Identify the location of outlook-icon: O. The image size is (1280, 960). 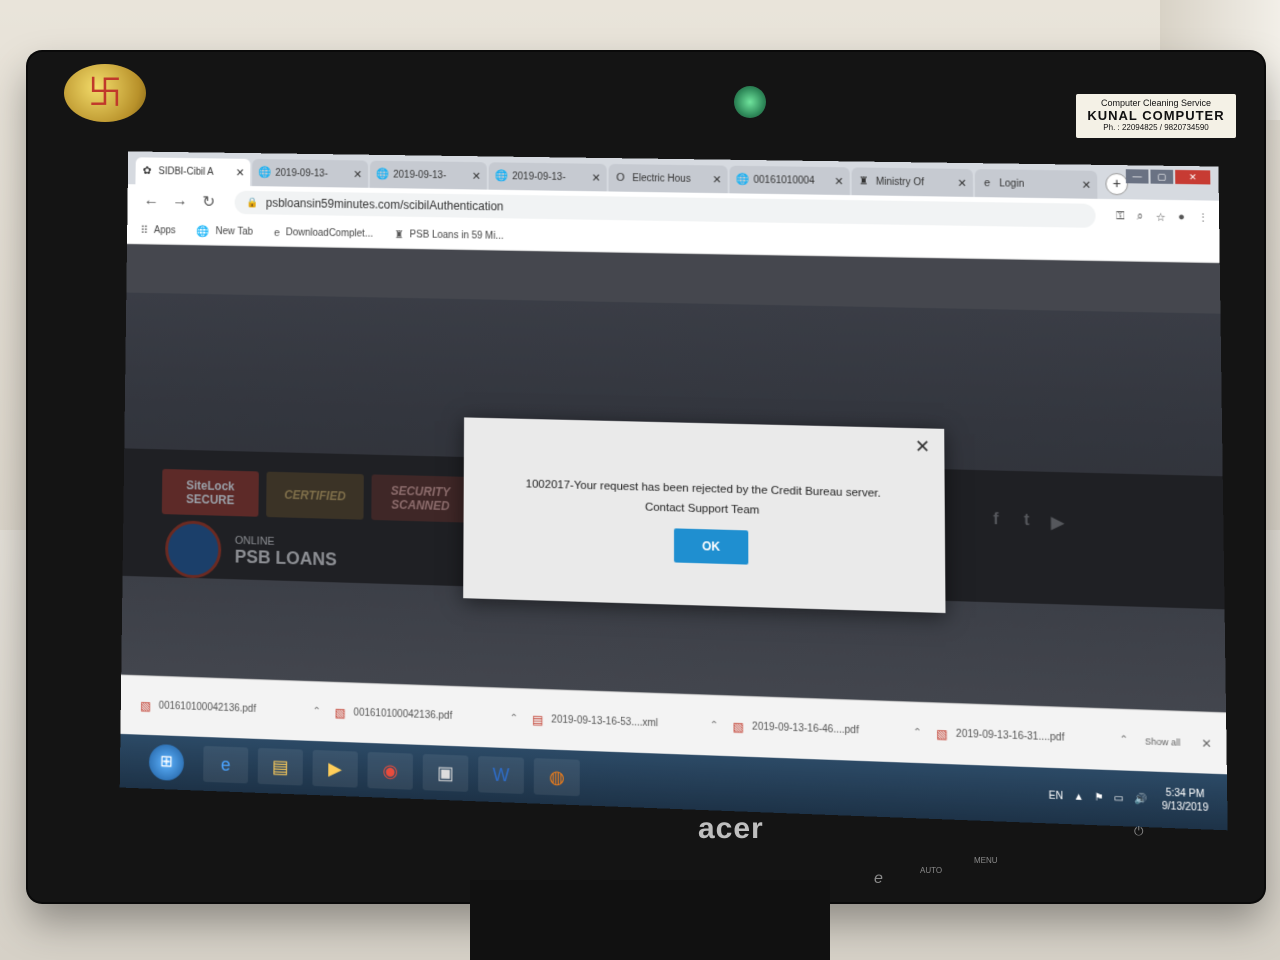
(621, 178).